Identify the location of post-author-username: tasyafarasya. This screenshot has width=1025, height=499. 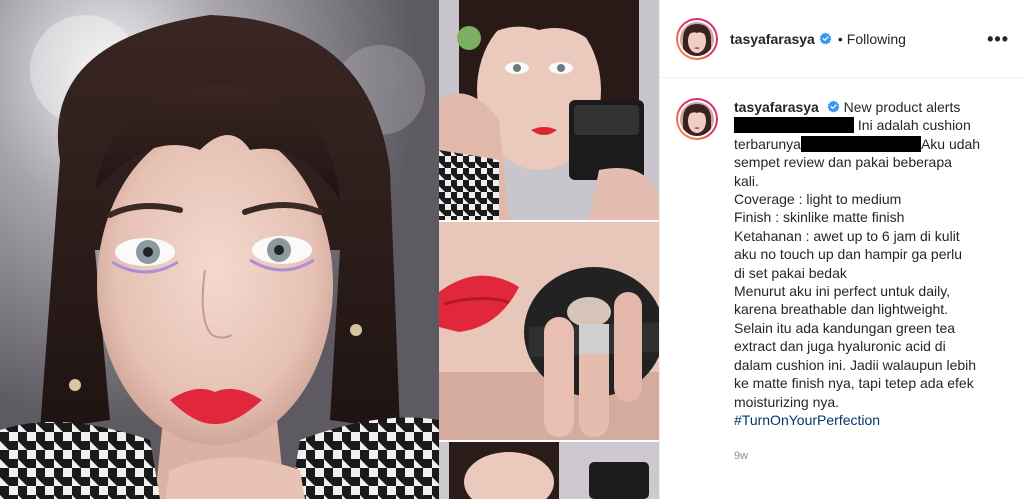
(772, 39).